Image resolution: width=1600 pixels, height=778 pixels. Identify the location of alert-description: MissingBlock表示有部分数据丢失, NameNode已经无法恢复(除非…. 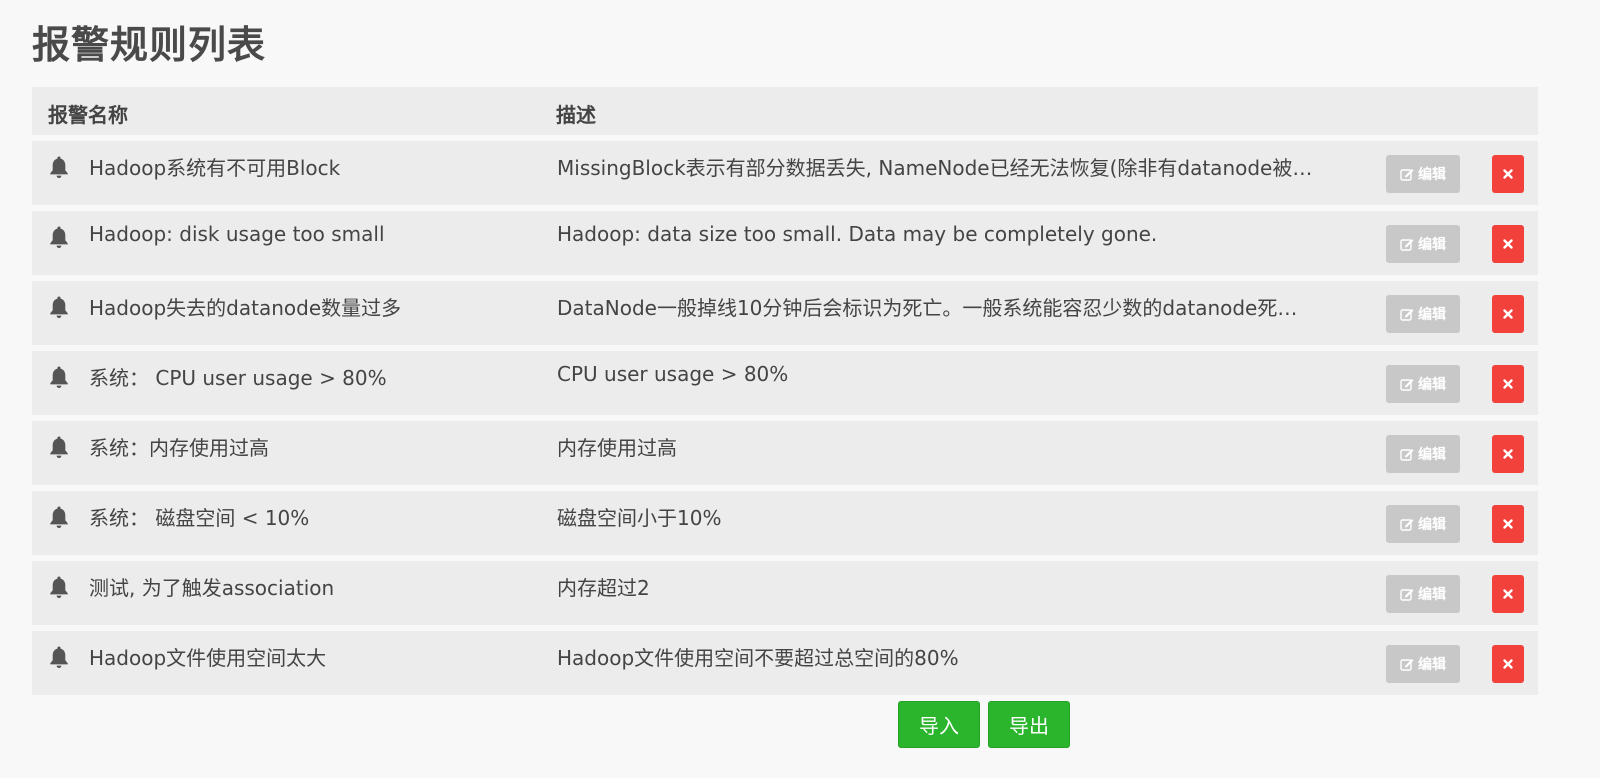
(935, 168).